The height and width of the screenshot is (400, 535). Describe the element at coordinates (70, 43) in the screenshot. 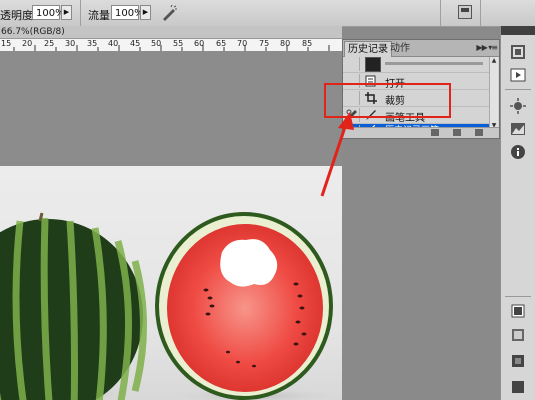

I see `ruler-tick: 30` at that location.